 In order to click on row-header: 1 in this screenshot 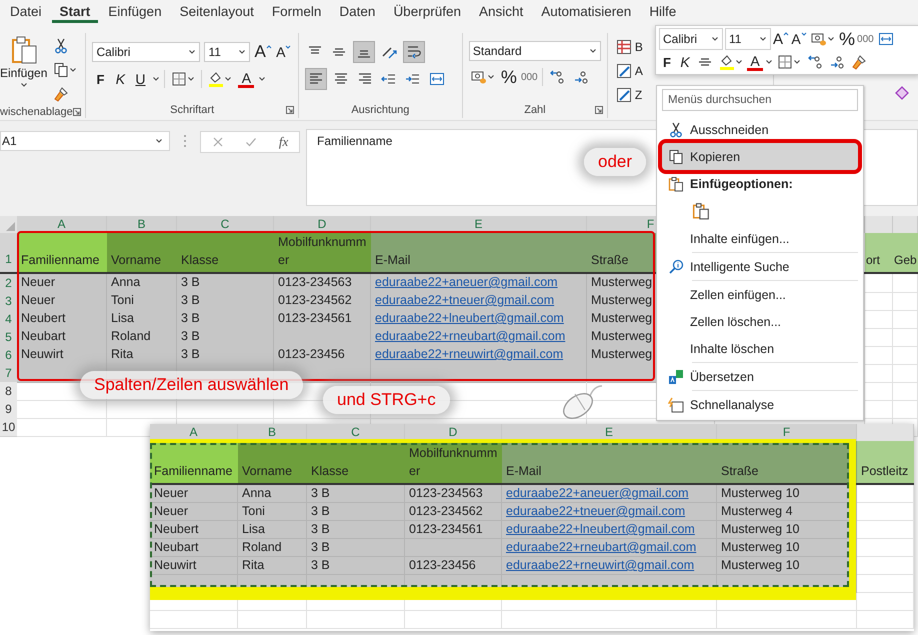, I will do `click(8, 252)`.